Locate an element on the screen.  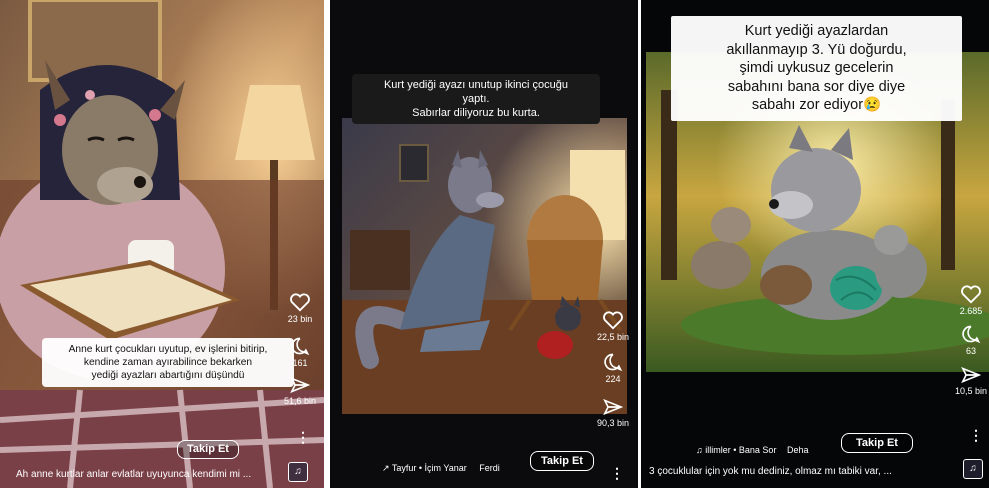
comment-count: 224 is located at coordinates (613, 379).